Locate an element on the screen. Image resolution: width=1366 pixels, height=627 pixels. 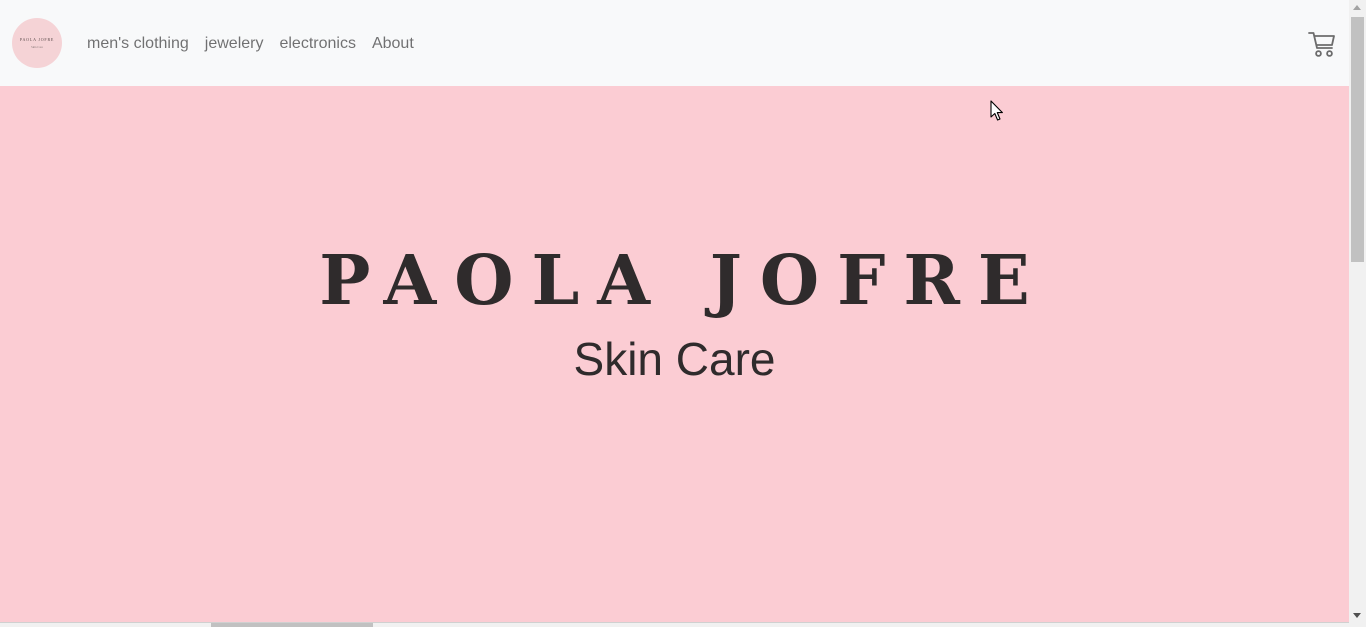
vertical-scrollbar-thumb is located at coordinates (1357, 139).